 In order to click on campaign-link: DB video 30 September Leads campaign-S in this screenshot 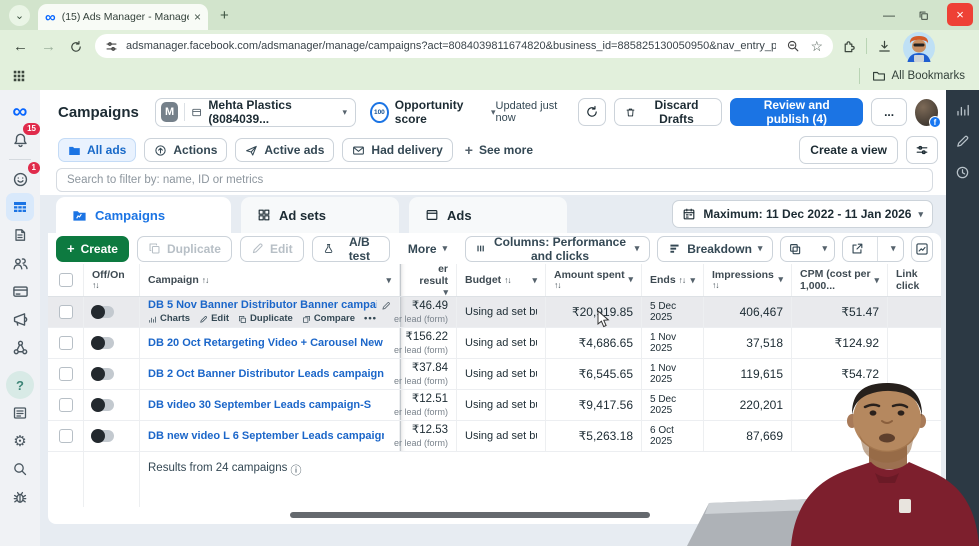, I will do `click(259, 405)`.